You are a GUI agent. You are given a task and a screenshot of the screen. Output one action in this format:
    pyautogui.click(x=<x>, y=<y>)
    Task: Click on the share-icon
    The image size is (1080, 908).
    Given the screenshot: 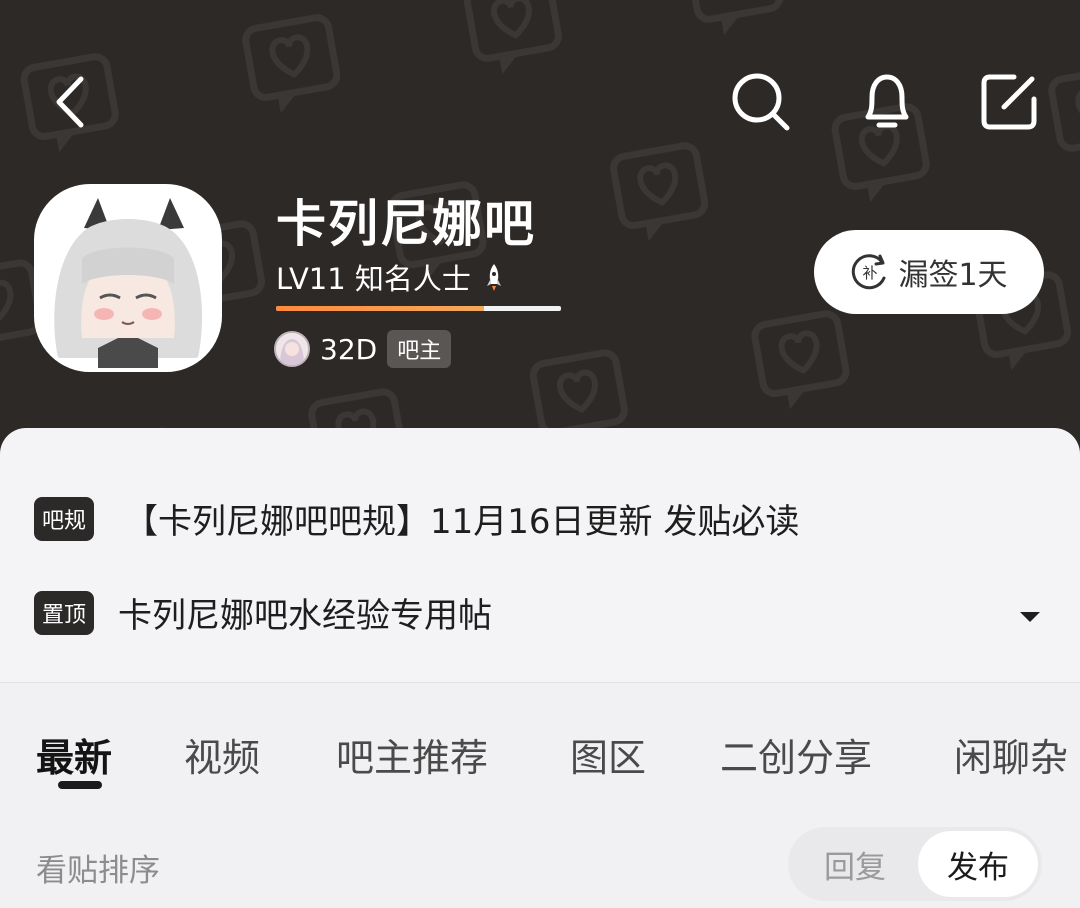 What is the action you would take?
    pyautogui.click(x=1009, y=102)
    